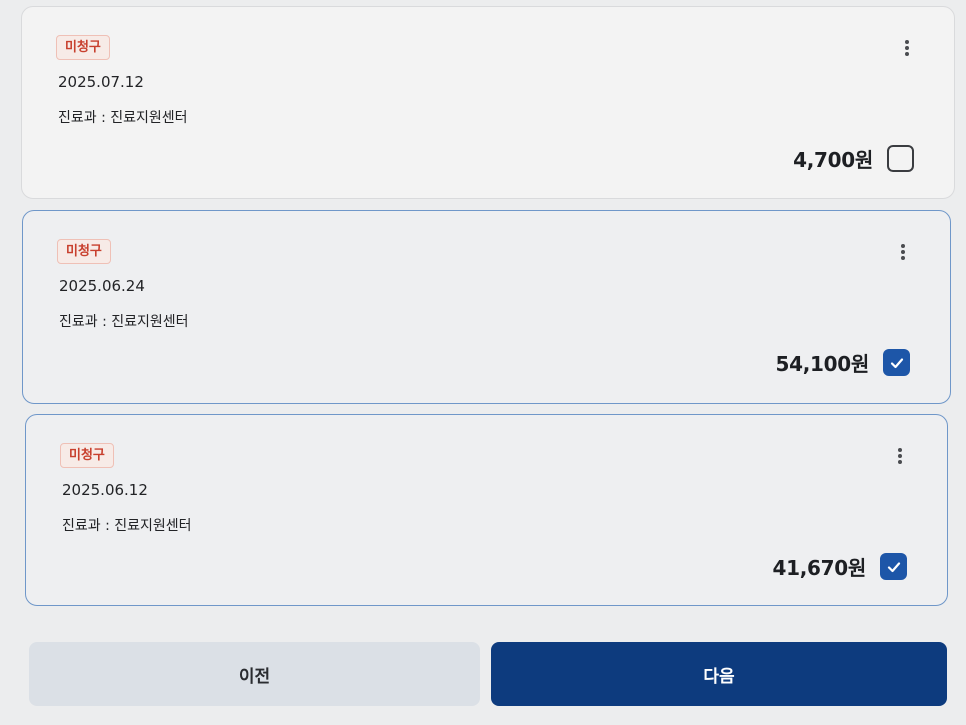 This screenshot has height=725, width=966. What do you see at coordinates (819, 568) in the screenshot?
I see `claim-amount: 41,670원` at bounding box center [819, 568].